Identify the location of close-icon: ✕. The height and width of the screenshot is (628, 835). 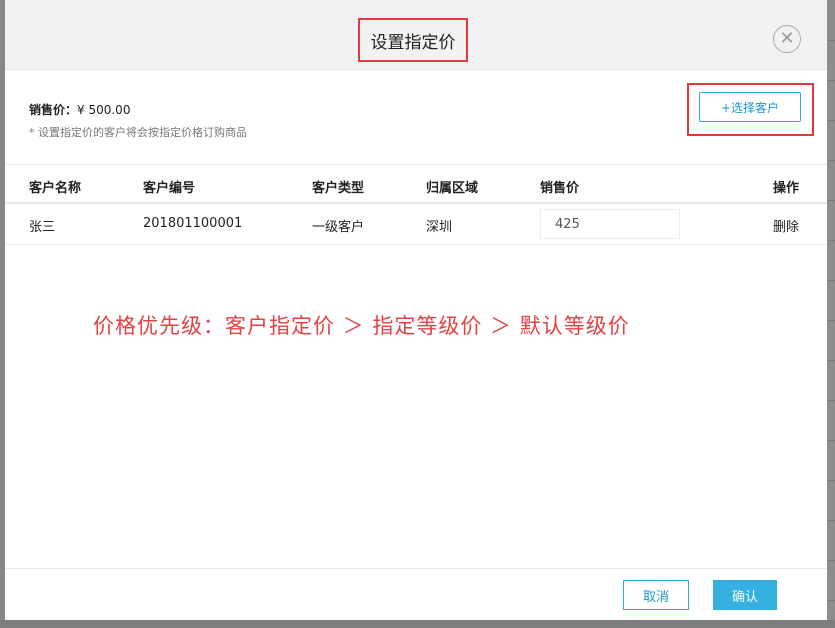
(787, 38).